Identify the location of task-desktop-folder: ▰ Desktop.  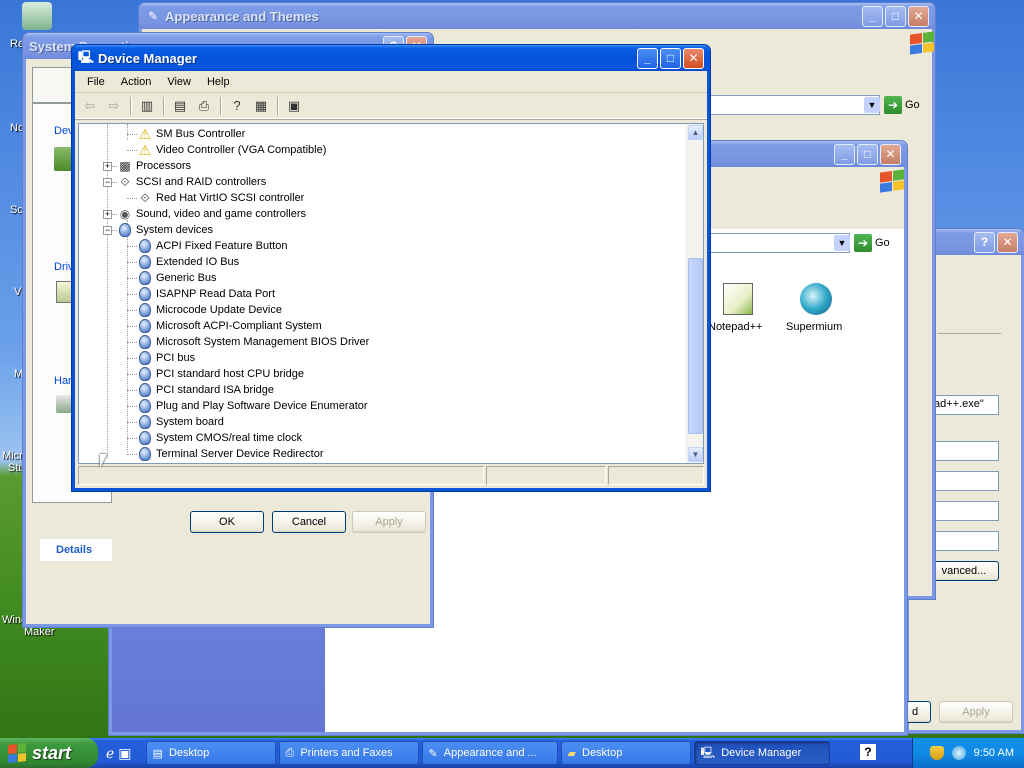
(625, 753).